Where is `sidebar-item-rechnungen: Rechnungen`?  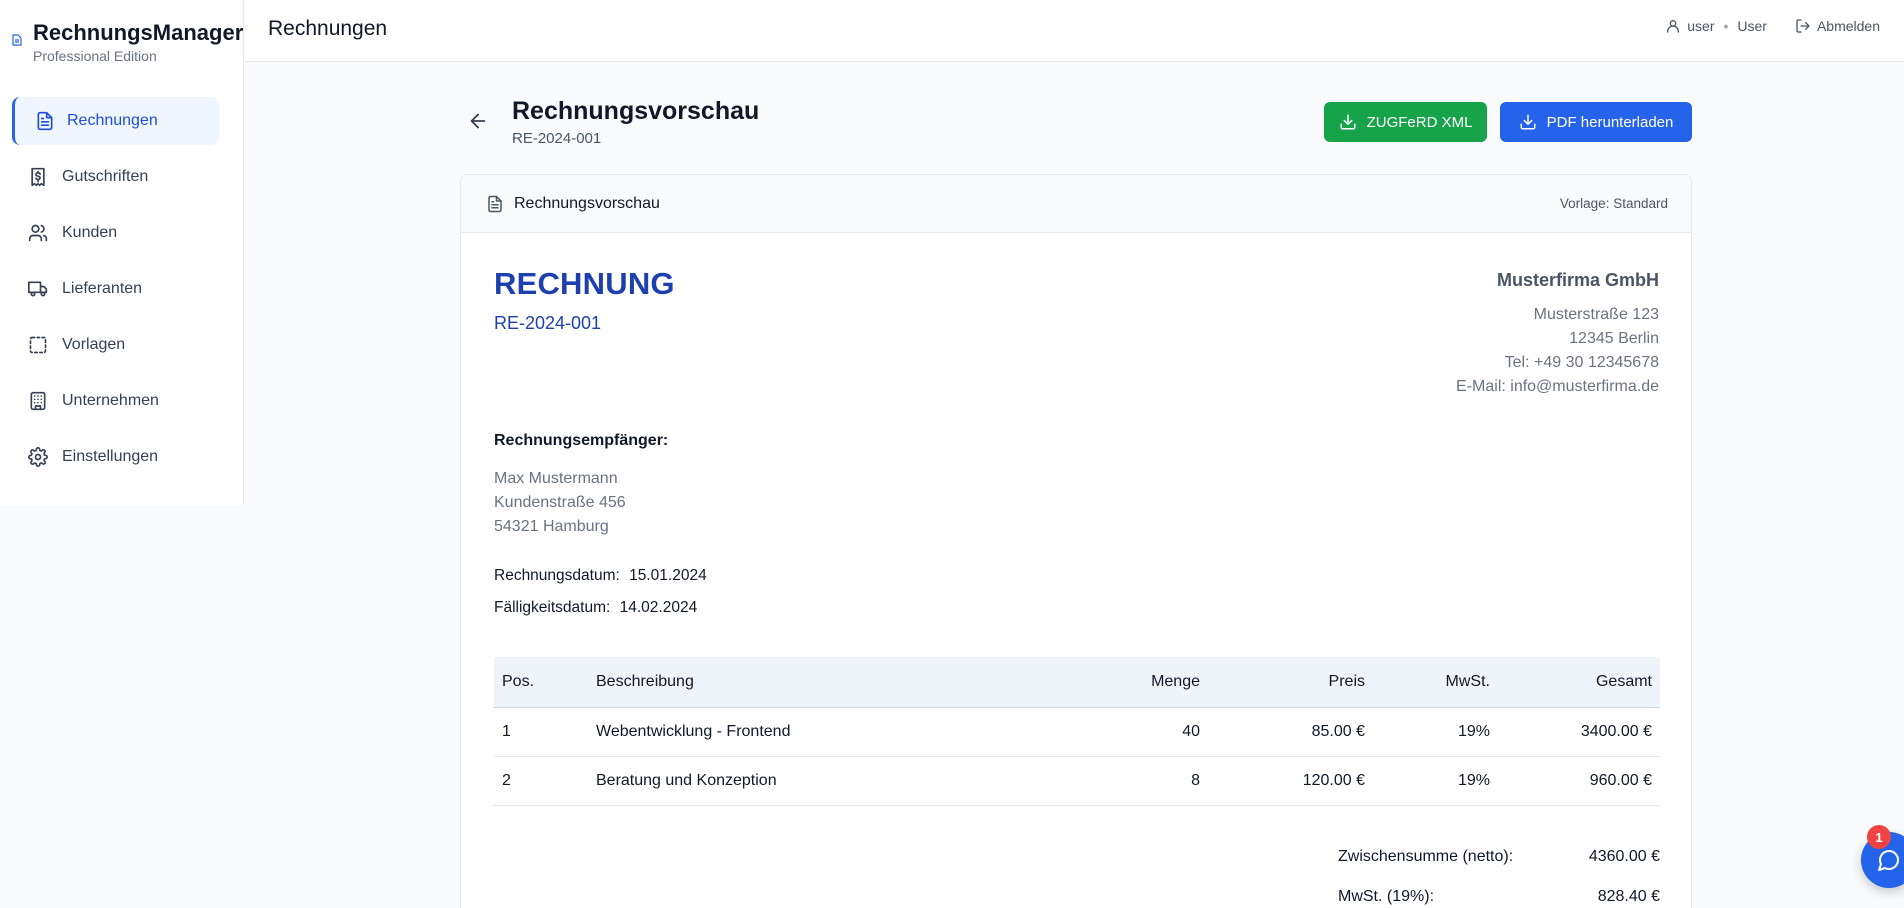
sidebar-item-rechnungen: Rechnungen is located at coordinates (115, 121).